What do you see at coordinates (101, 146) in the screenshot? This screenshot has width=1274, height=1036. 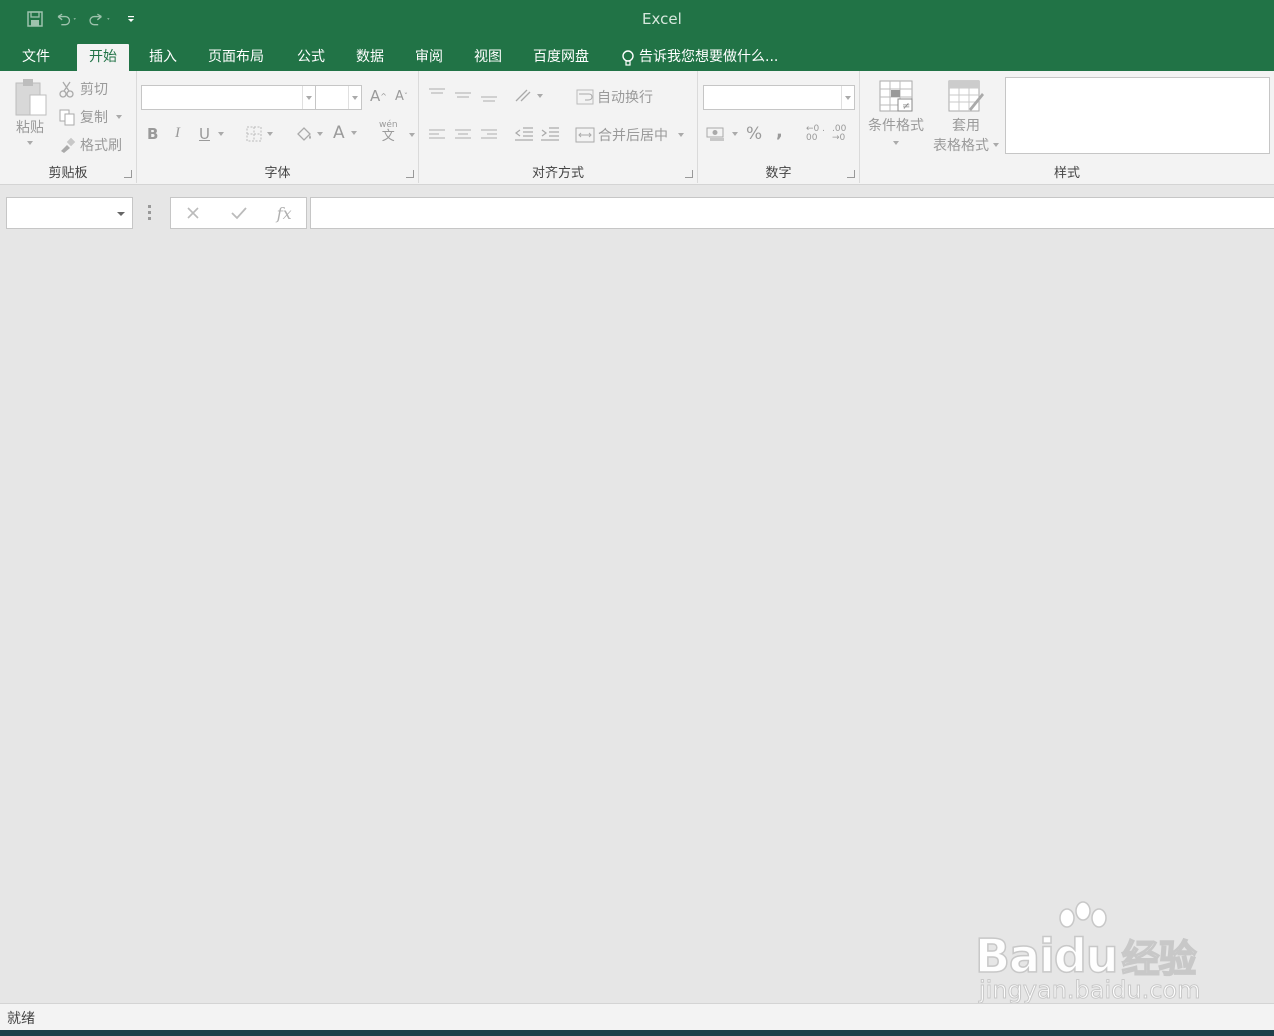 I see `format-painter-label: 格式刷` at bounding box center [101, 146].